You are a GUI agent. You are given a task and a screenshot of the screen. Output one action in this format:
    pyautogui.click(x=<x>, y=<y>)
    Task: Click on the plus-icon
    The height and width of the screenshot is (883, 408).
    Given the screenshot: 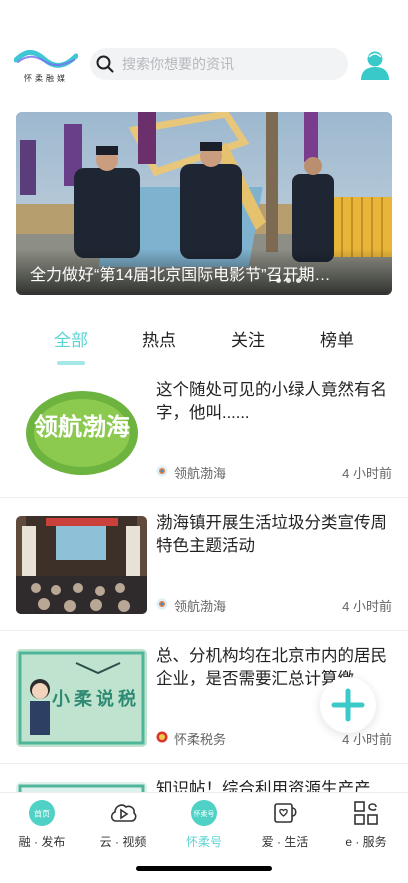 What is the action you would take?
    pyautogui.click(x=348, y=705)
    